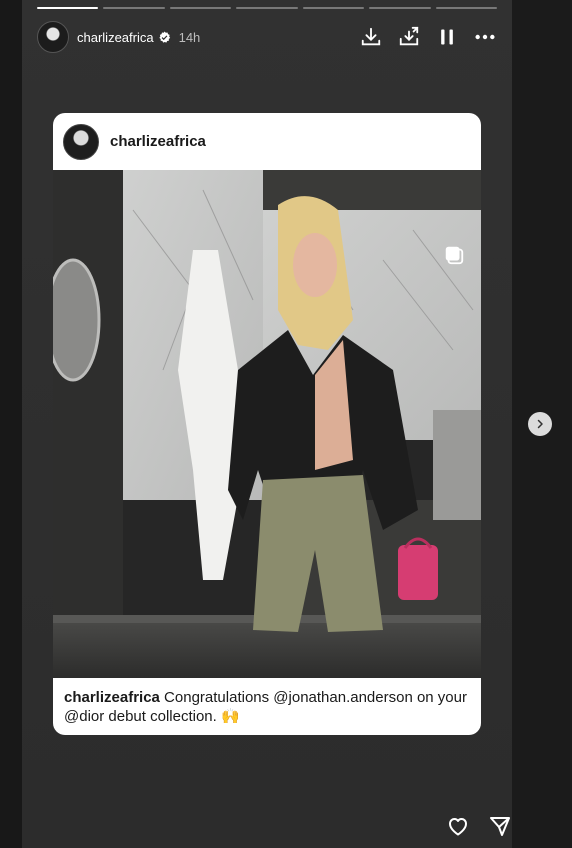 This screenshot has width=572, height=848. I want to click on download-icon, so click(371, 37).